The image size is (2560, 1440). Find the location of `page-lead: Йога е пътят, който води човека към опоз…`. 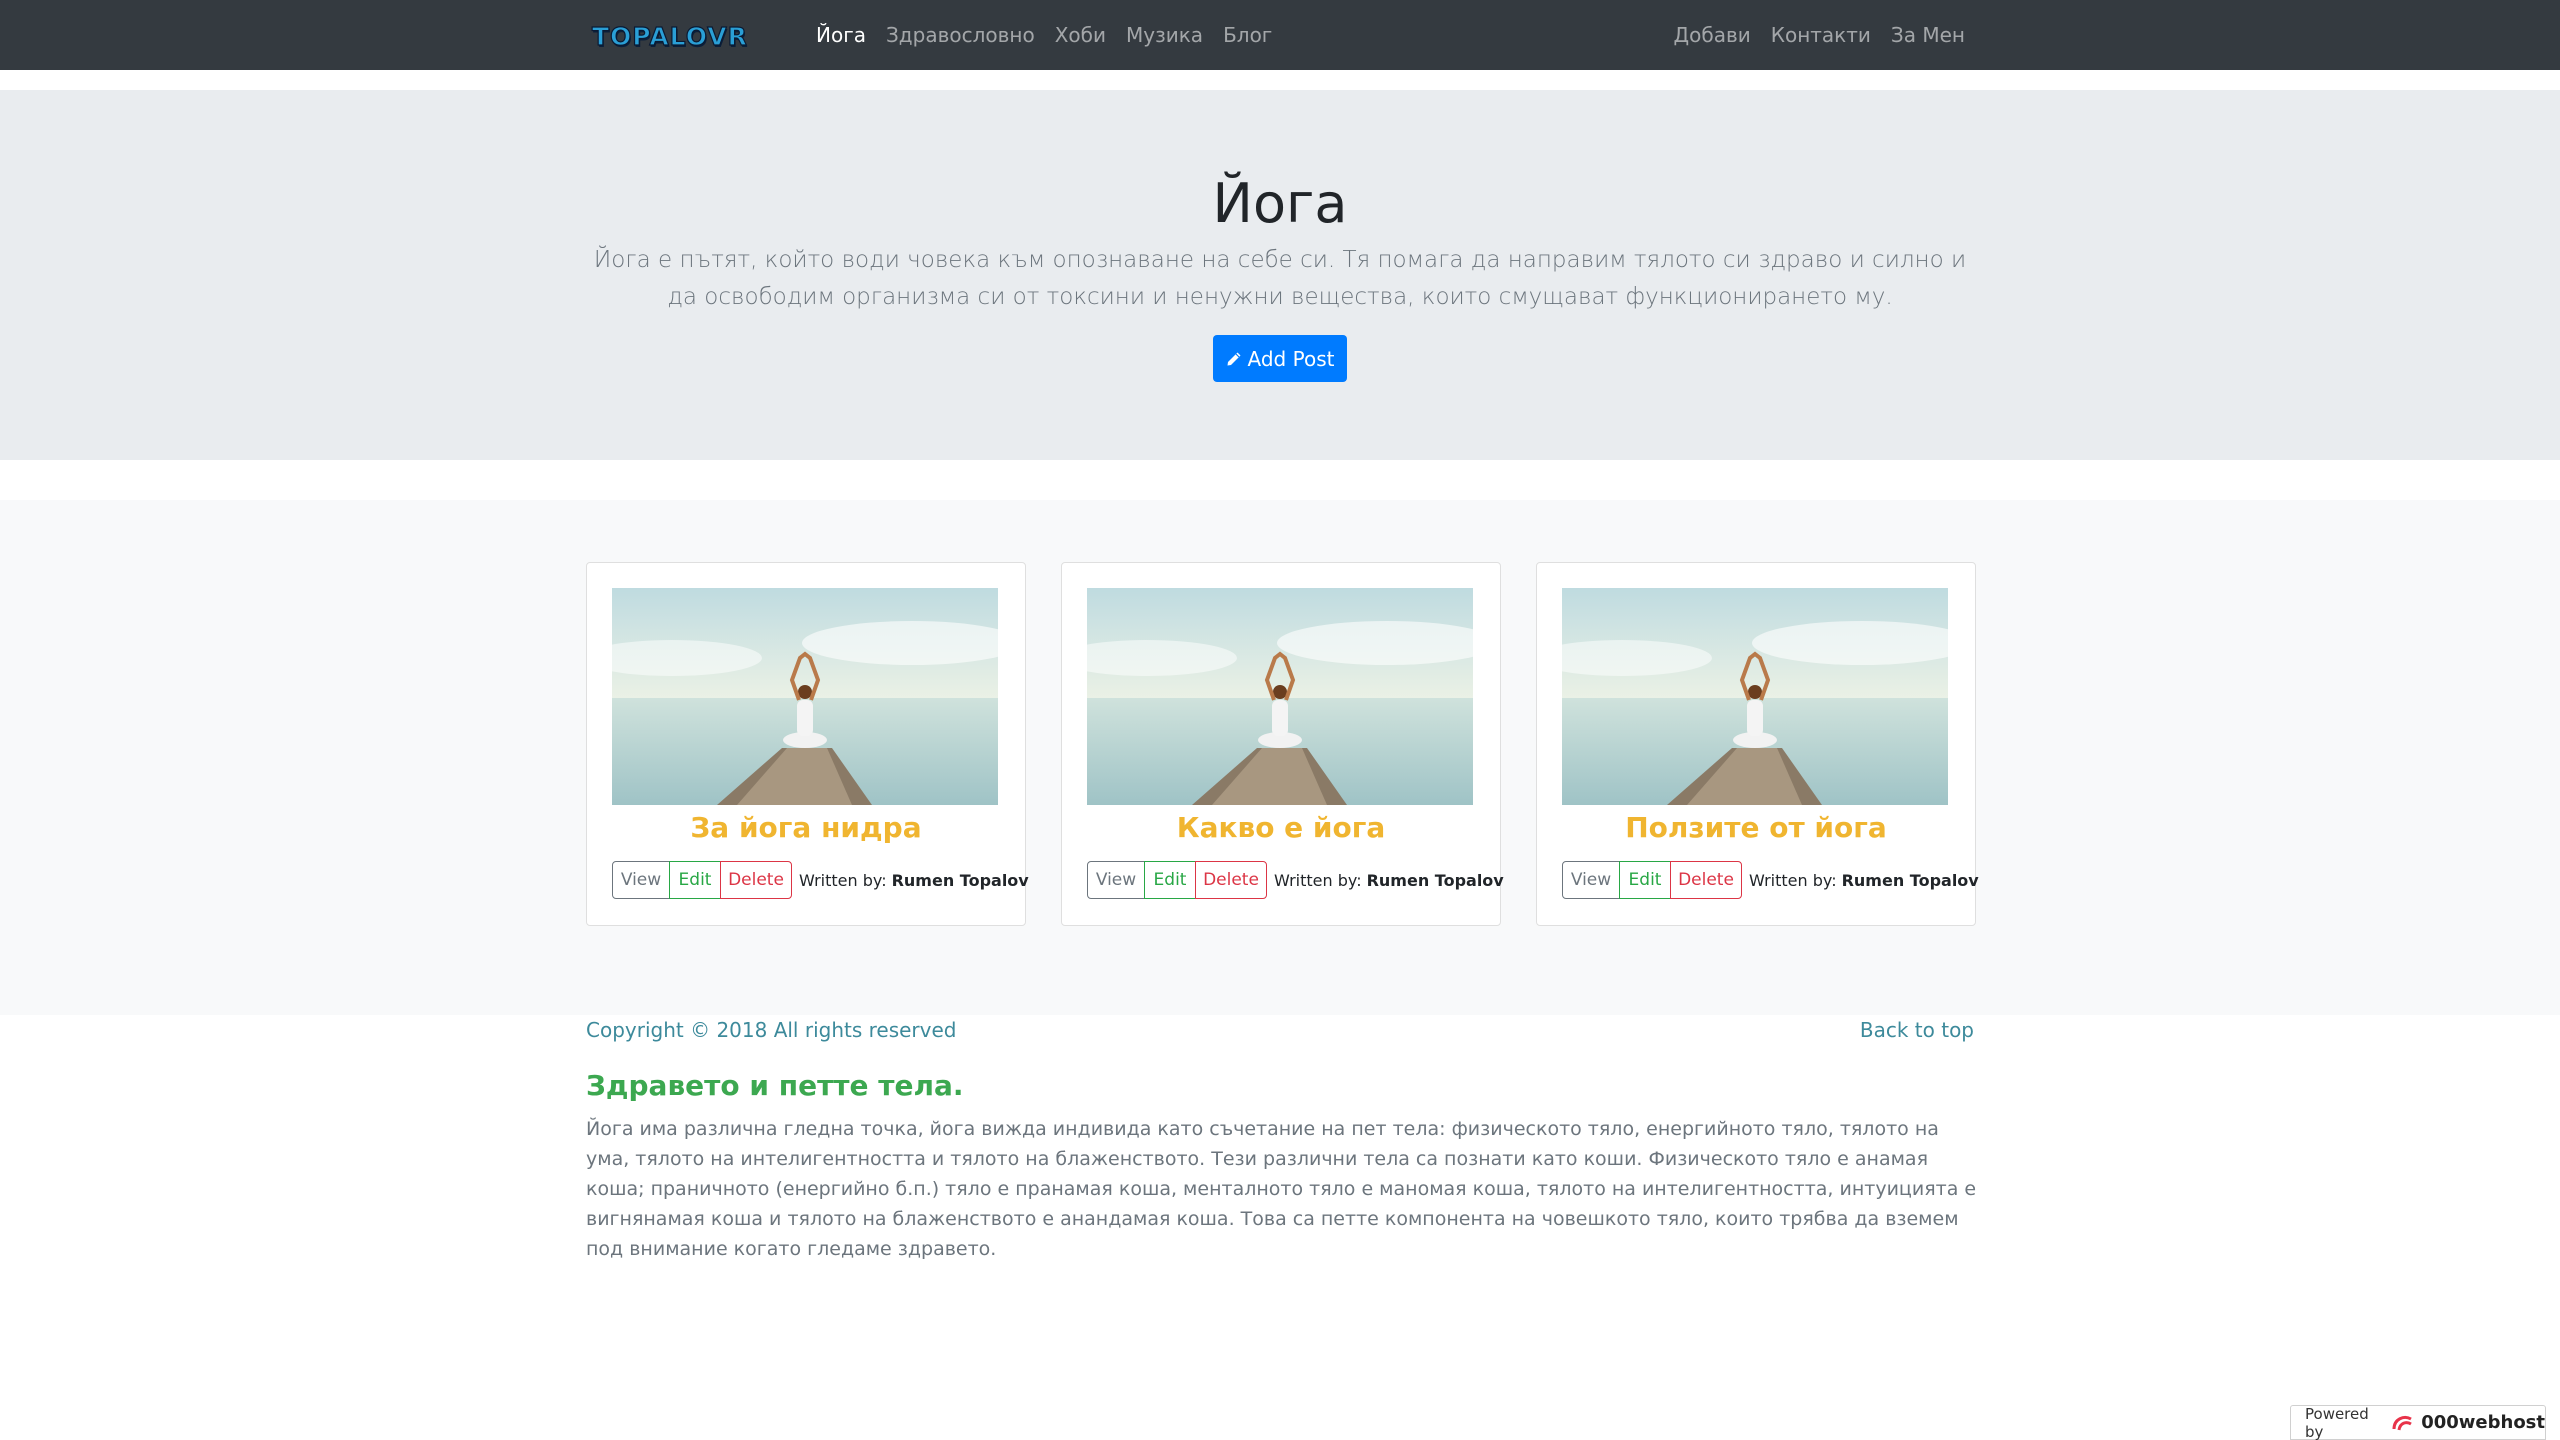

page-lead: Йога е пътят, който води човека към опоз… is located at coordinates (1280, 278).